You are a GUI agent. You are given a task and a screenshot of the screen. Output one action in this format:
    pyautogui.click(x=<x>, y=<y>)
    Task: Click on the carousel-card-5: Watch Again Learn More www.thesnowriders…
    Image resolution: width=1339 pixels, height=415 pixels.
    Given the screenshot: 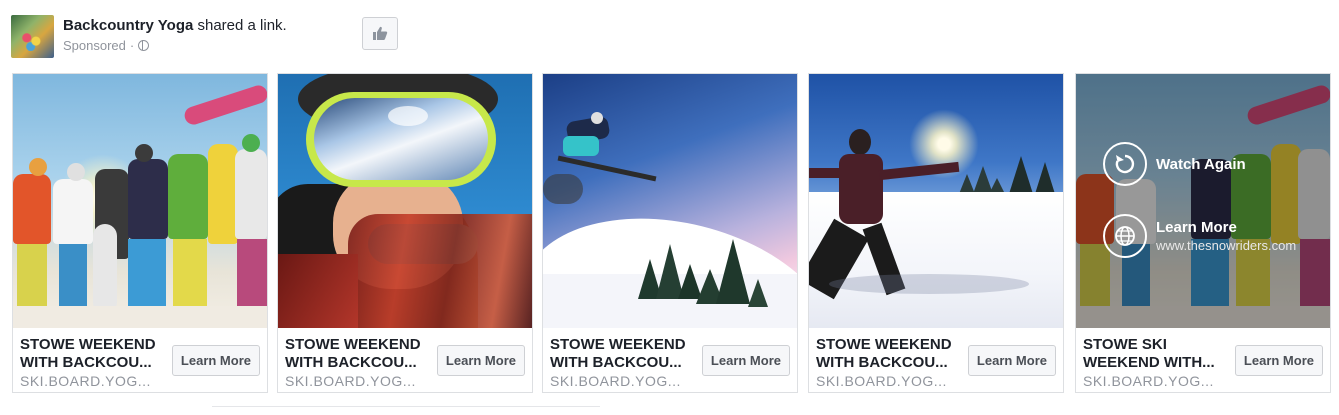 What is the action you would take?
    pyautogui.click(x=1203, y=233)
    